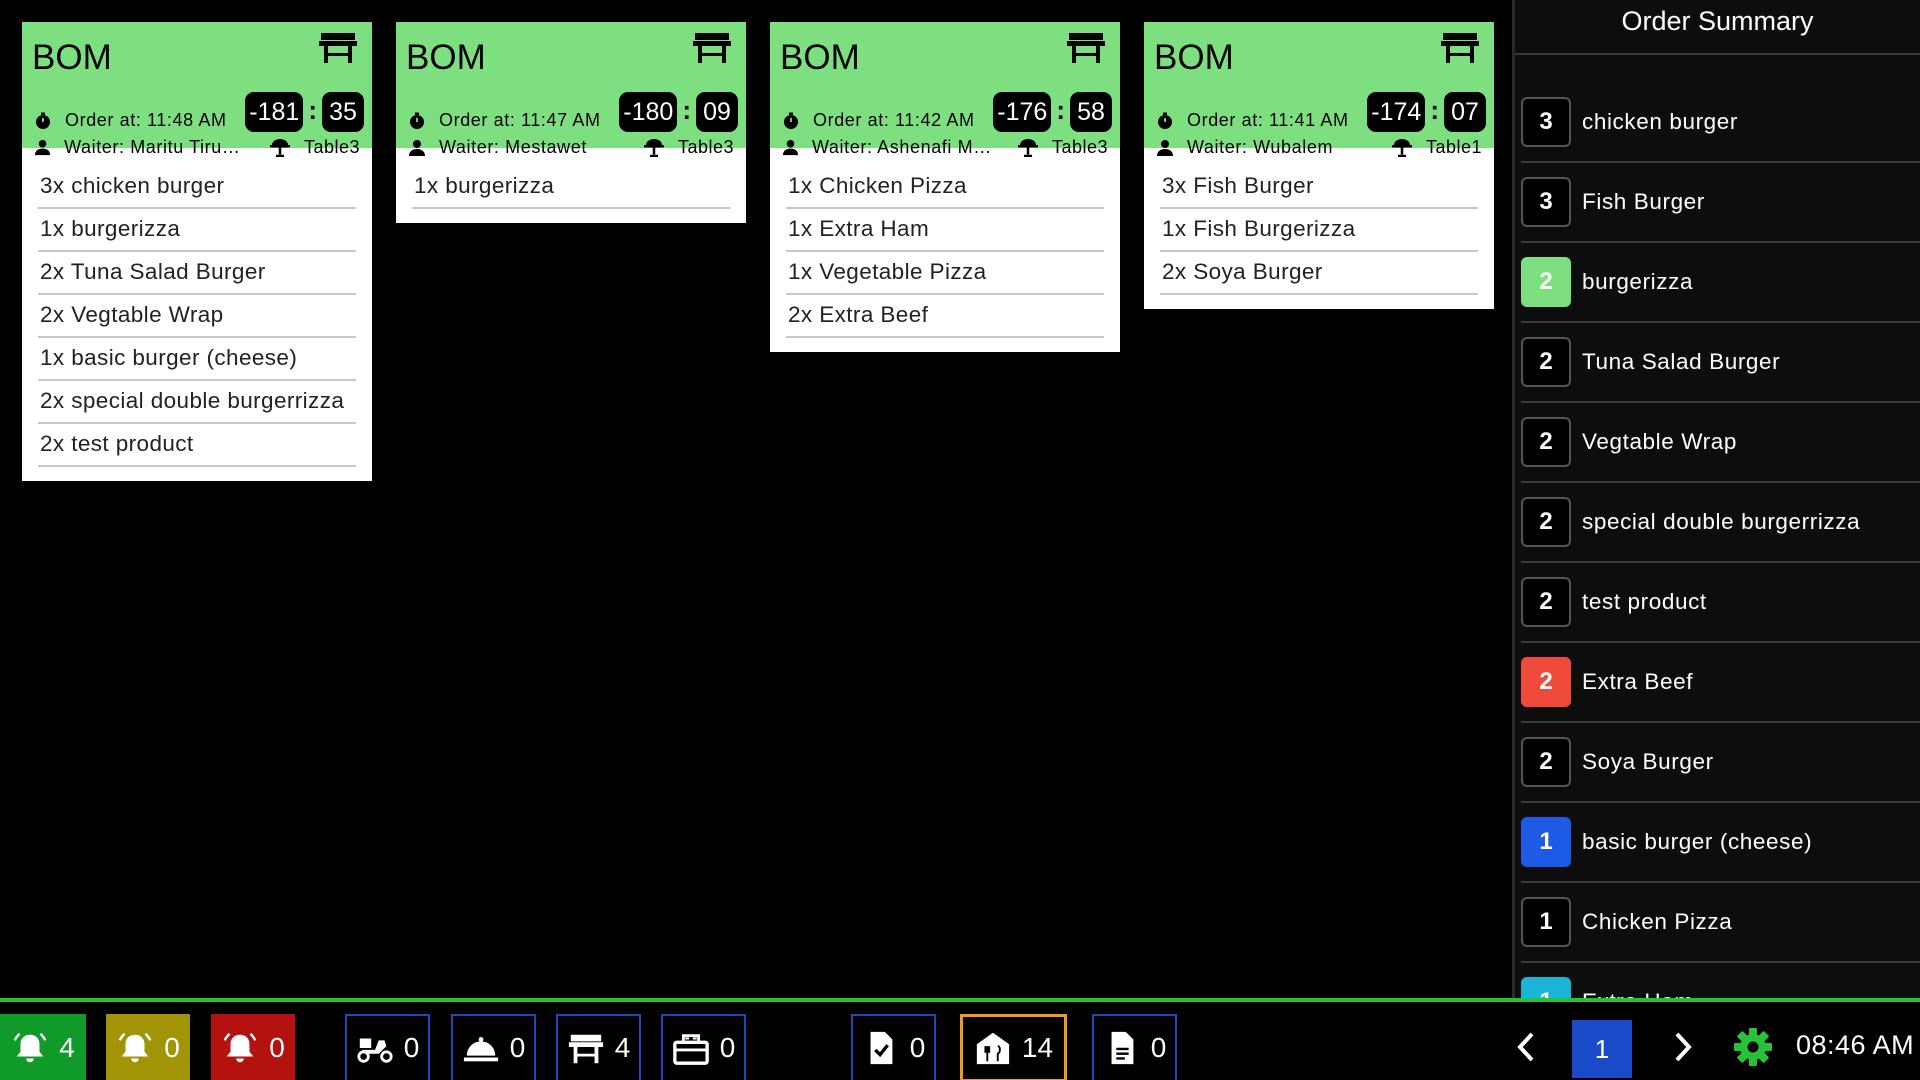 This screenshot has height=1080, width=1920. What do you see at coordinates (1720, 763) in the screenshot?
I see `summary-row: 2 Soya Burger` at bounding box center [1720, 763].